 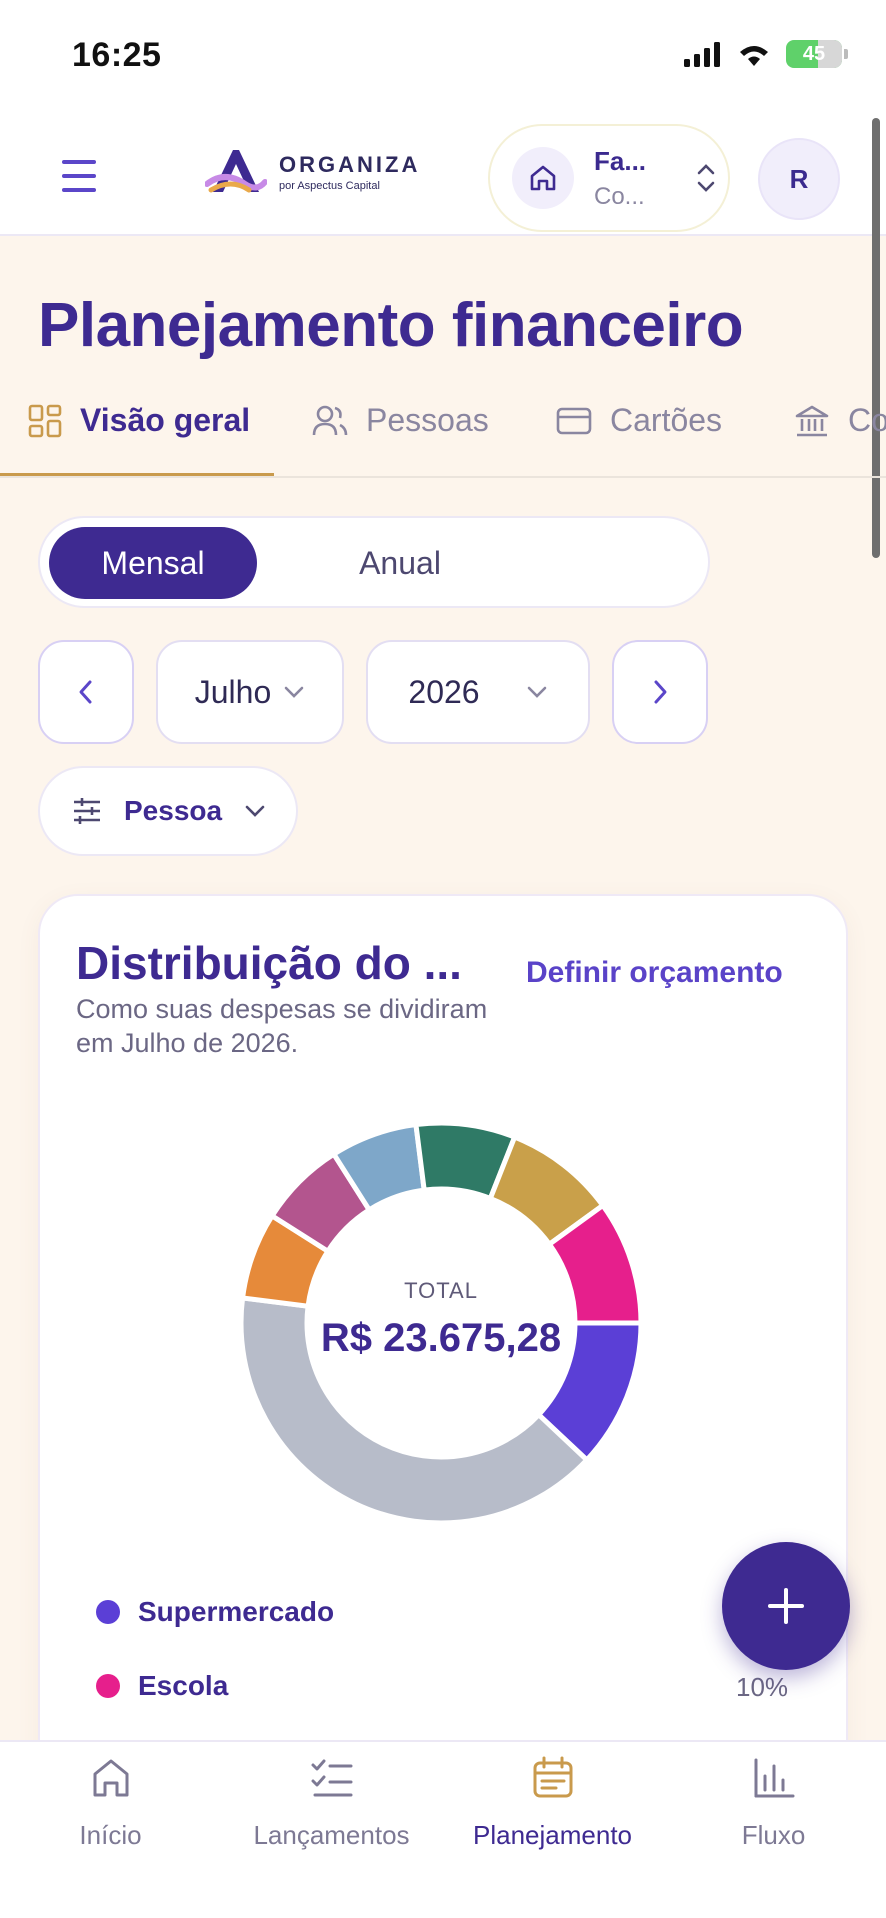 What do you see at coordinates (427, 420) in the screenshot?
I see `tab-label: Pessoas` at bounding box center [427, 420].